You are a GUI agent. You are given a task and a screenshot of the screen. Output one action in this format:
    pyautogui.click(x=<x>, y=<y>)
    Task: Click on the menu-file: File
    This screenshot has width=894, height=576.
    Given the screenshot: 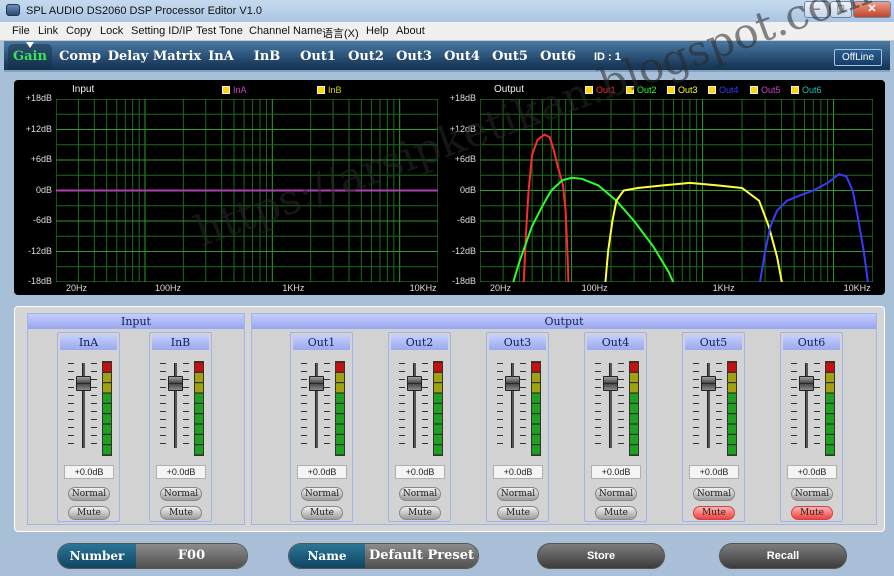 What is the action you would take?
    pyautogui.click(x=21, y=31)
    